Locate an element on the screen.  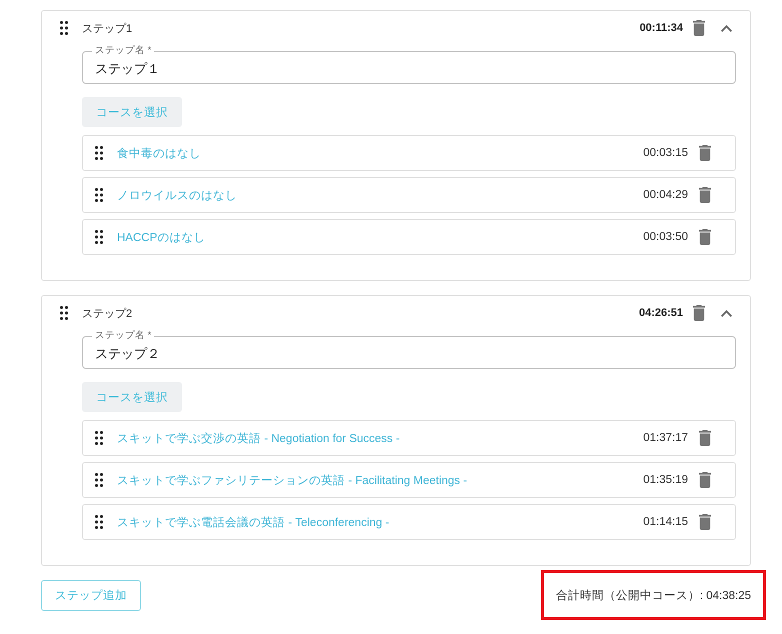
course-link: スキットで学ぶ電話会議の英語 - Teleconferencing - is located at coordinates (253, 522).